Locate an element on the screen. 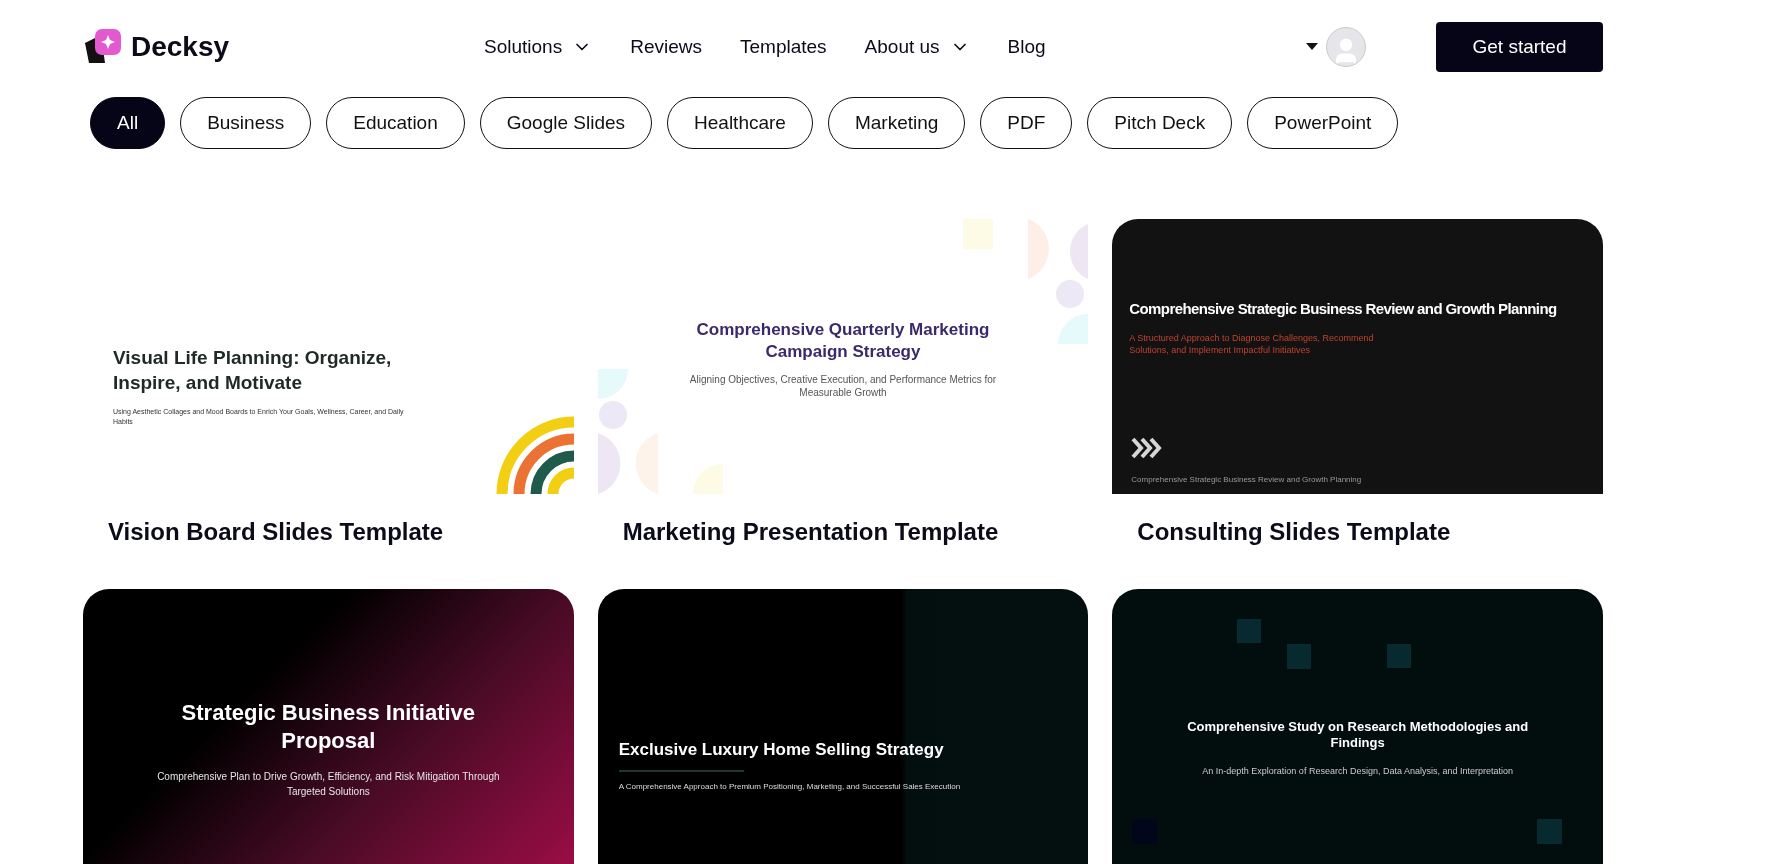  nav-link: Blog is located at coordinates (1026, 47).